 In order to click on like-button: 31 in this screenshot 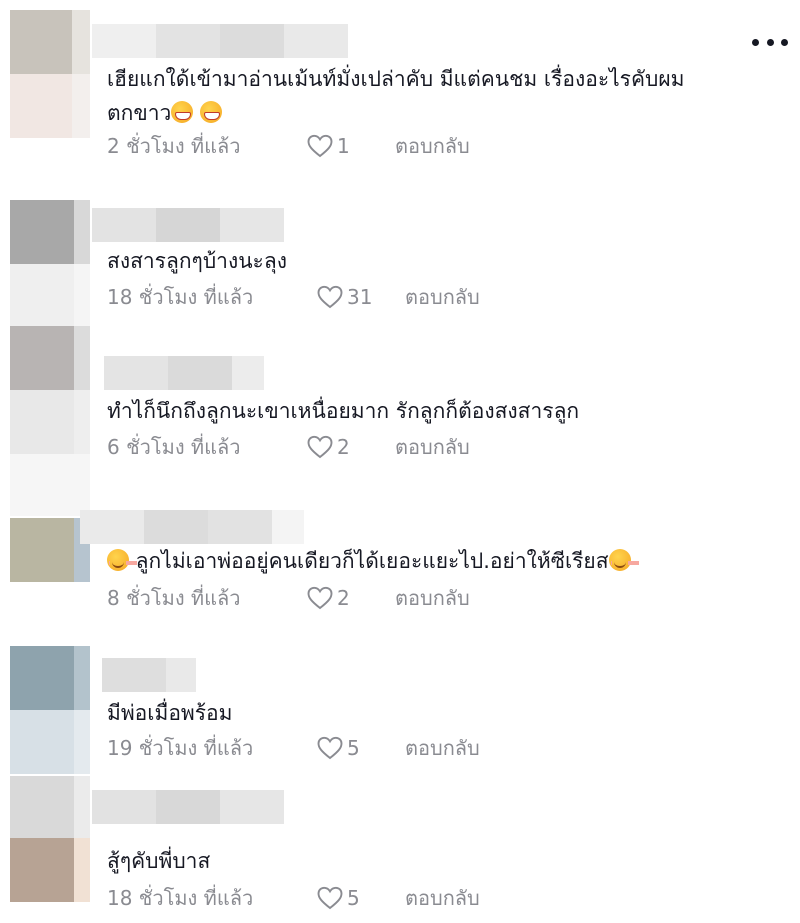, I will do `click(361, 297)`.